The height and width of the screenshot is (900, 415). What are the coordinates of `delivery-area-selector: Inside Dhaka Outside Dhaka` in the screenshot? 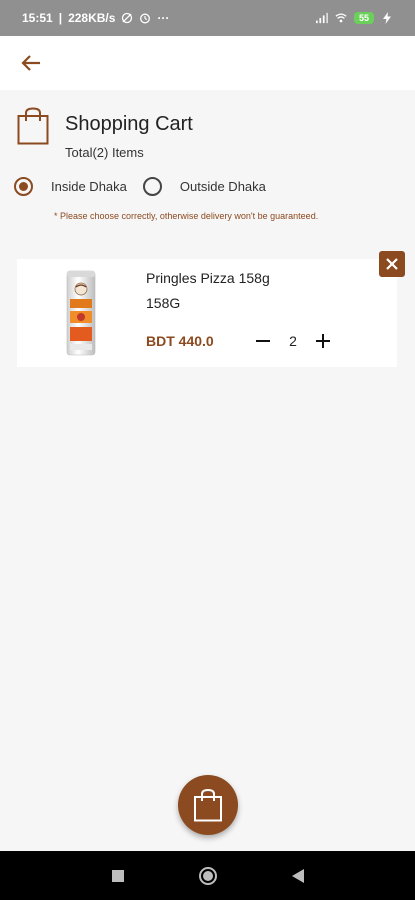 It's located at (148, 186).